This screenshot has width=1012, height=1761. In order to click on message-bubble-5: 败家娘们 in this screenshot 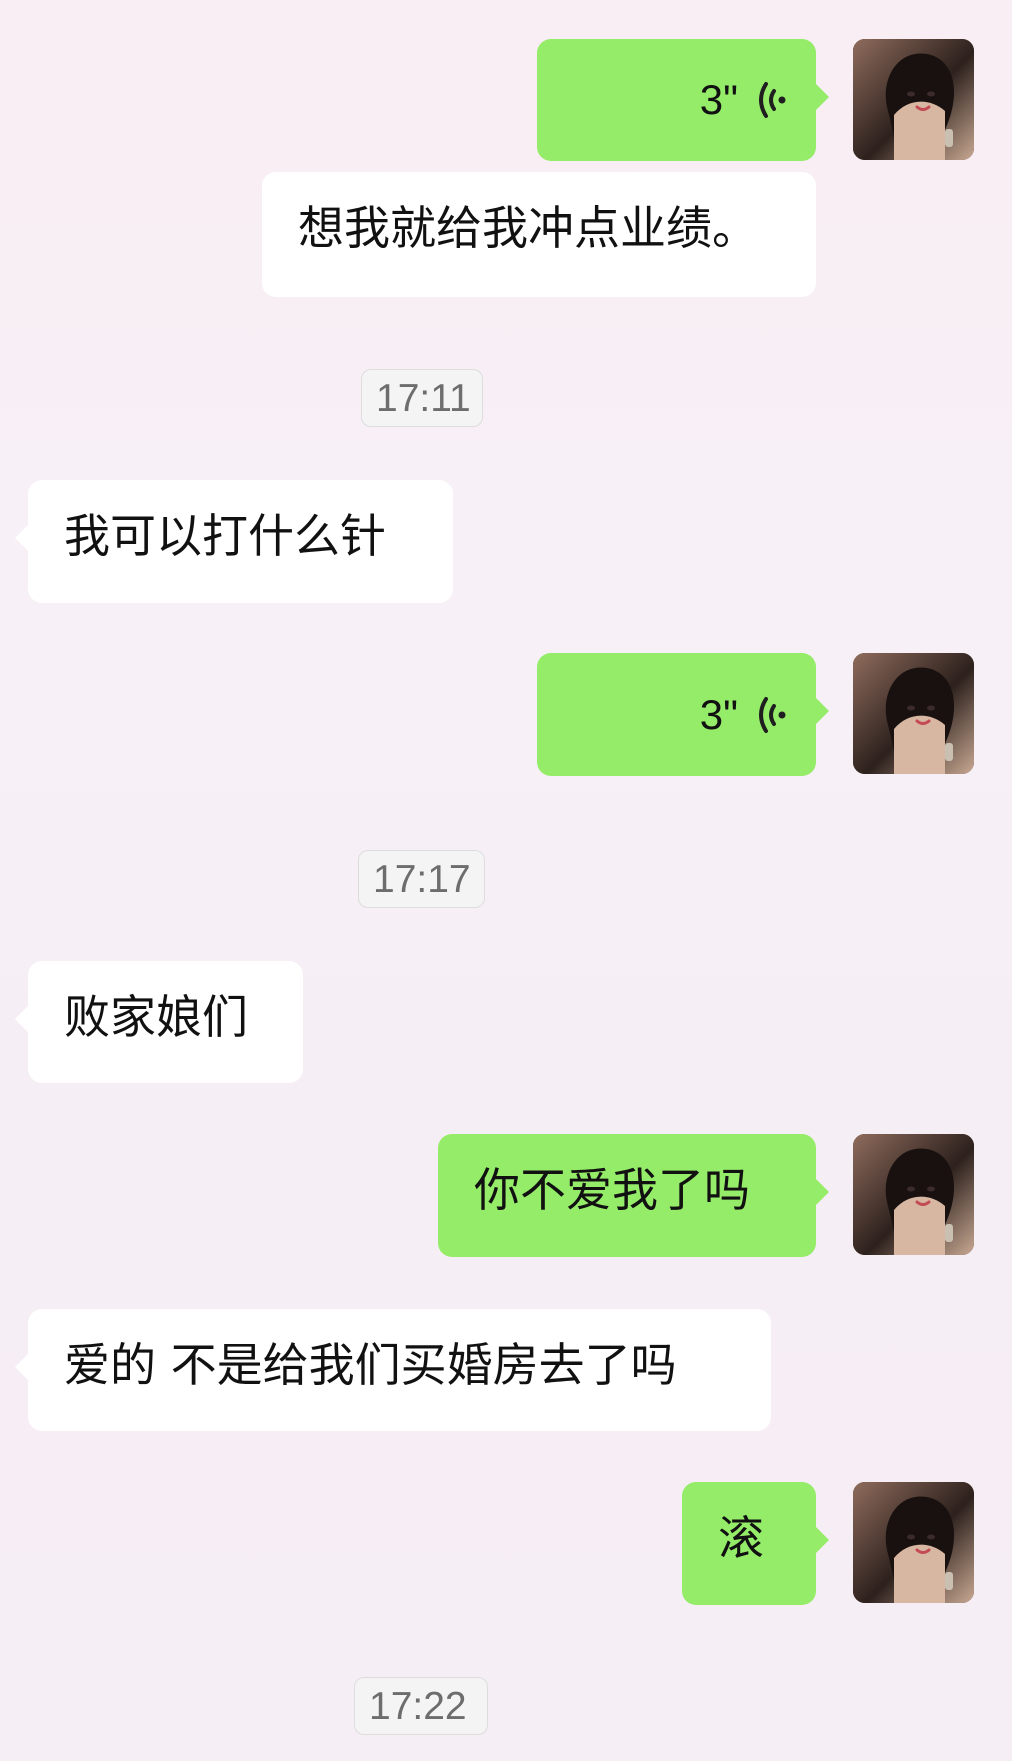, I will do `click(159, 1022)`.